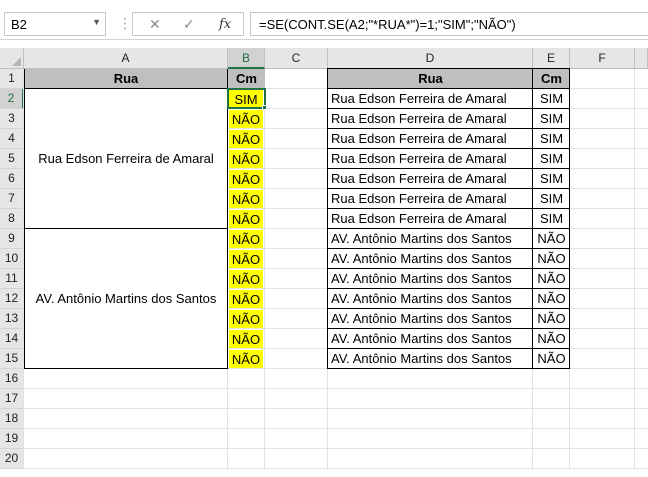  What do you see at coordinates (12, 459) in the screenshot?
I see `row-header-20: 20` at bounding box center [12, 459].